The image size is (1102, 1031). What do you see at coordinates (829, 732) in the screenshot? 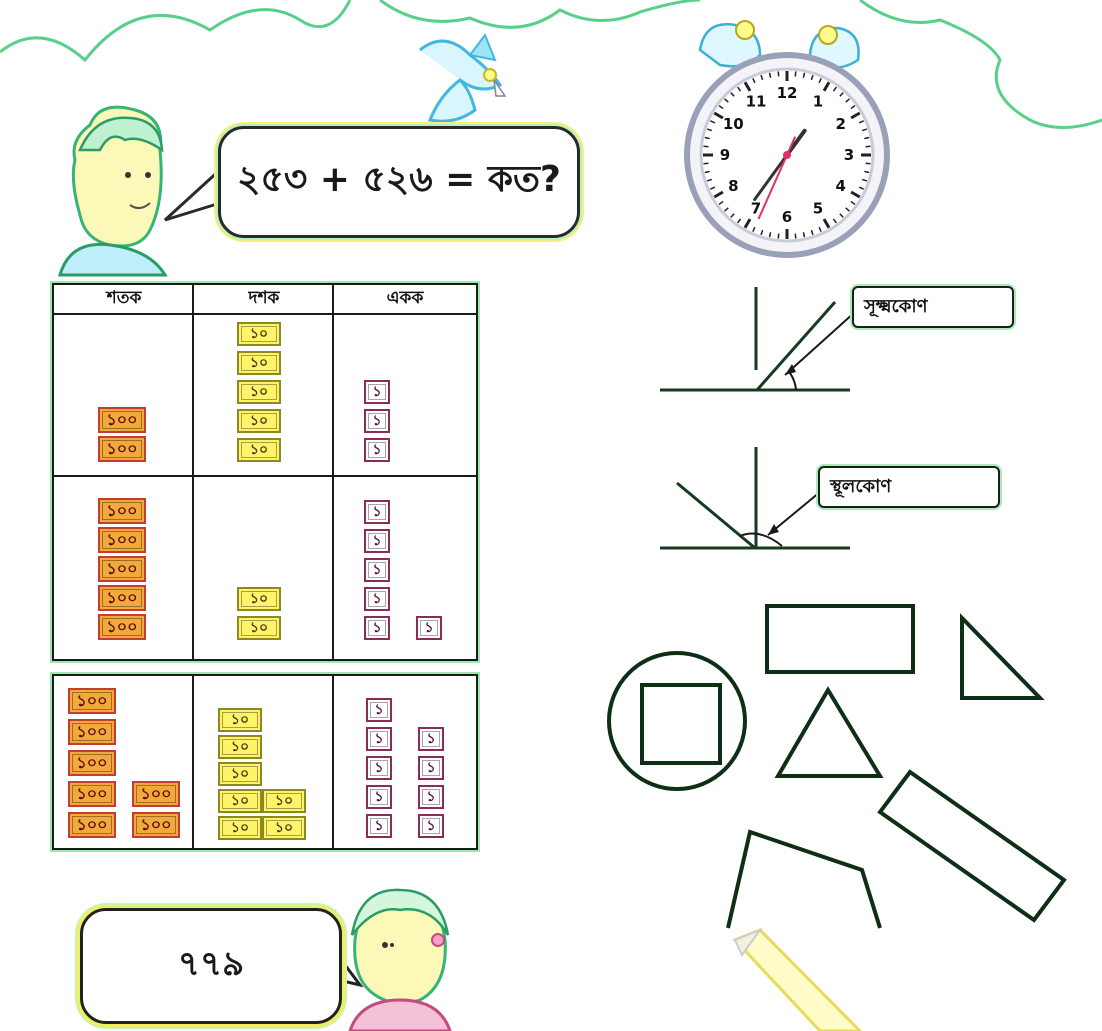
I see `shape-triangle` at bounding box center [829, 732].